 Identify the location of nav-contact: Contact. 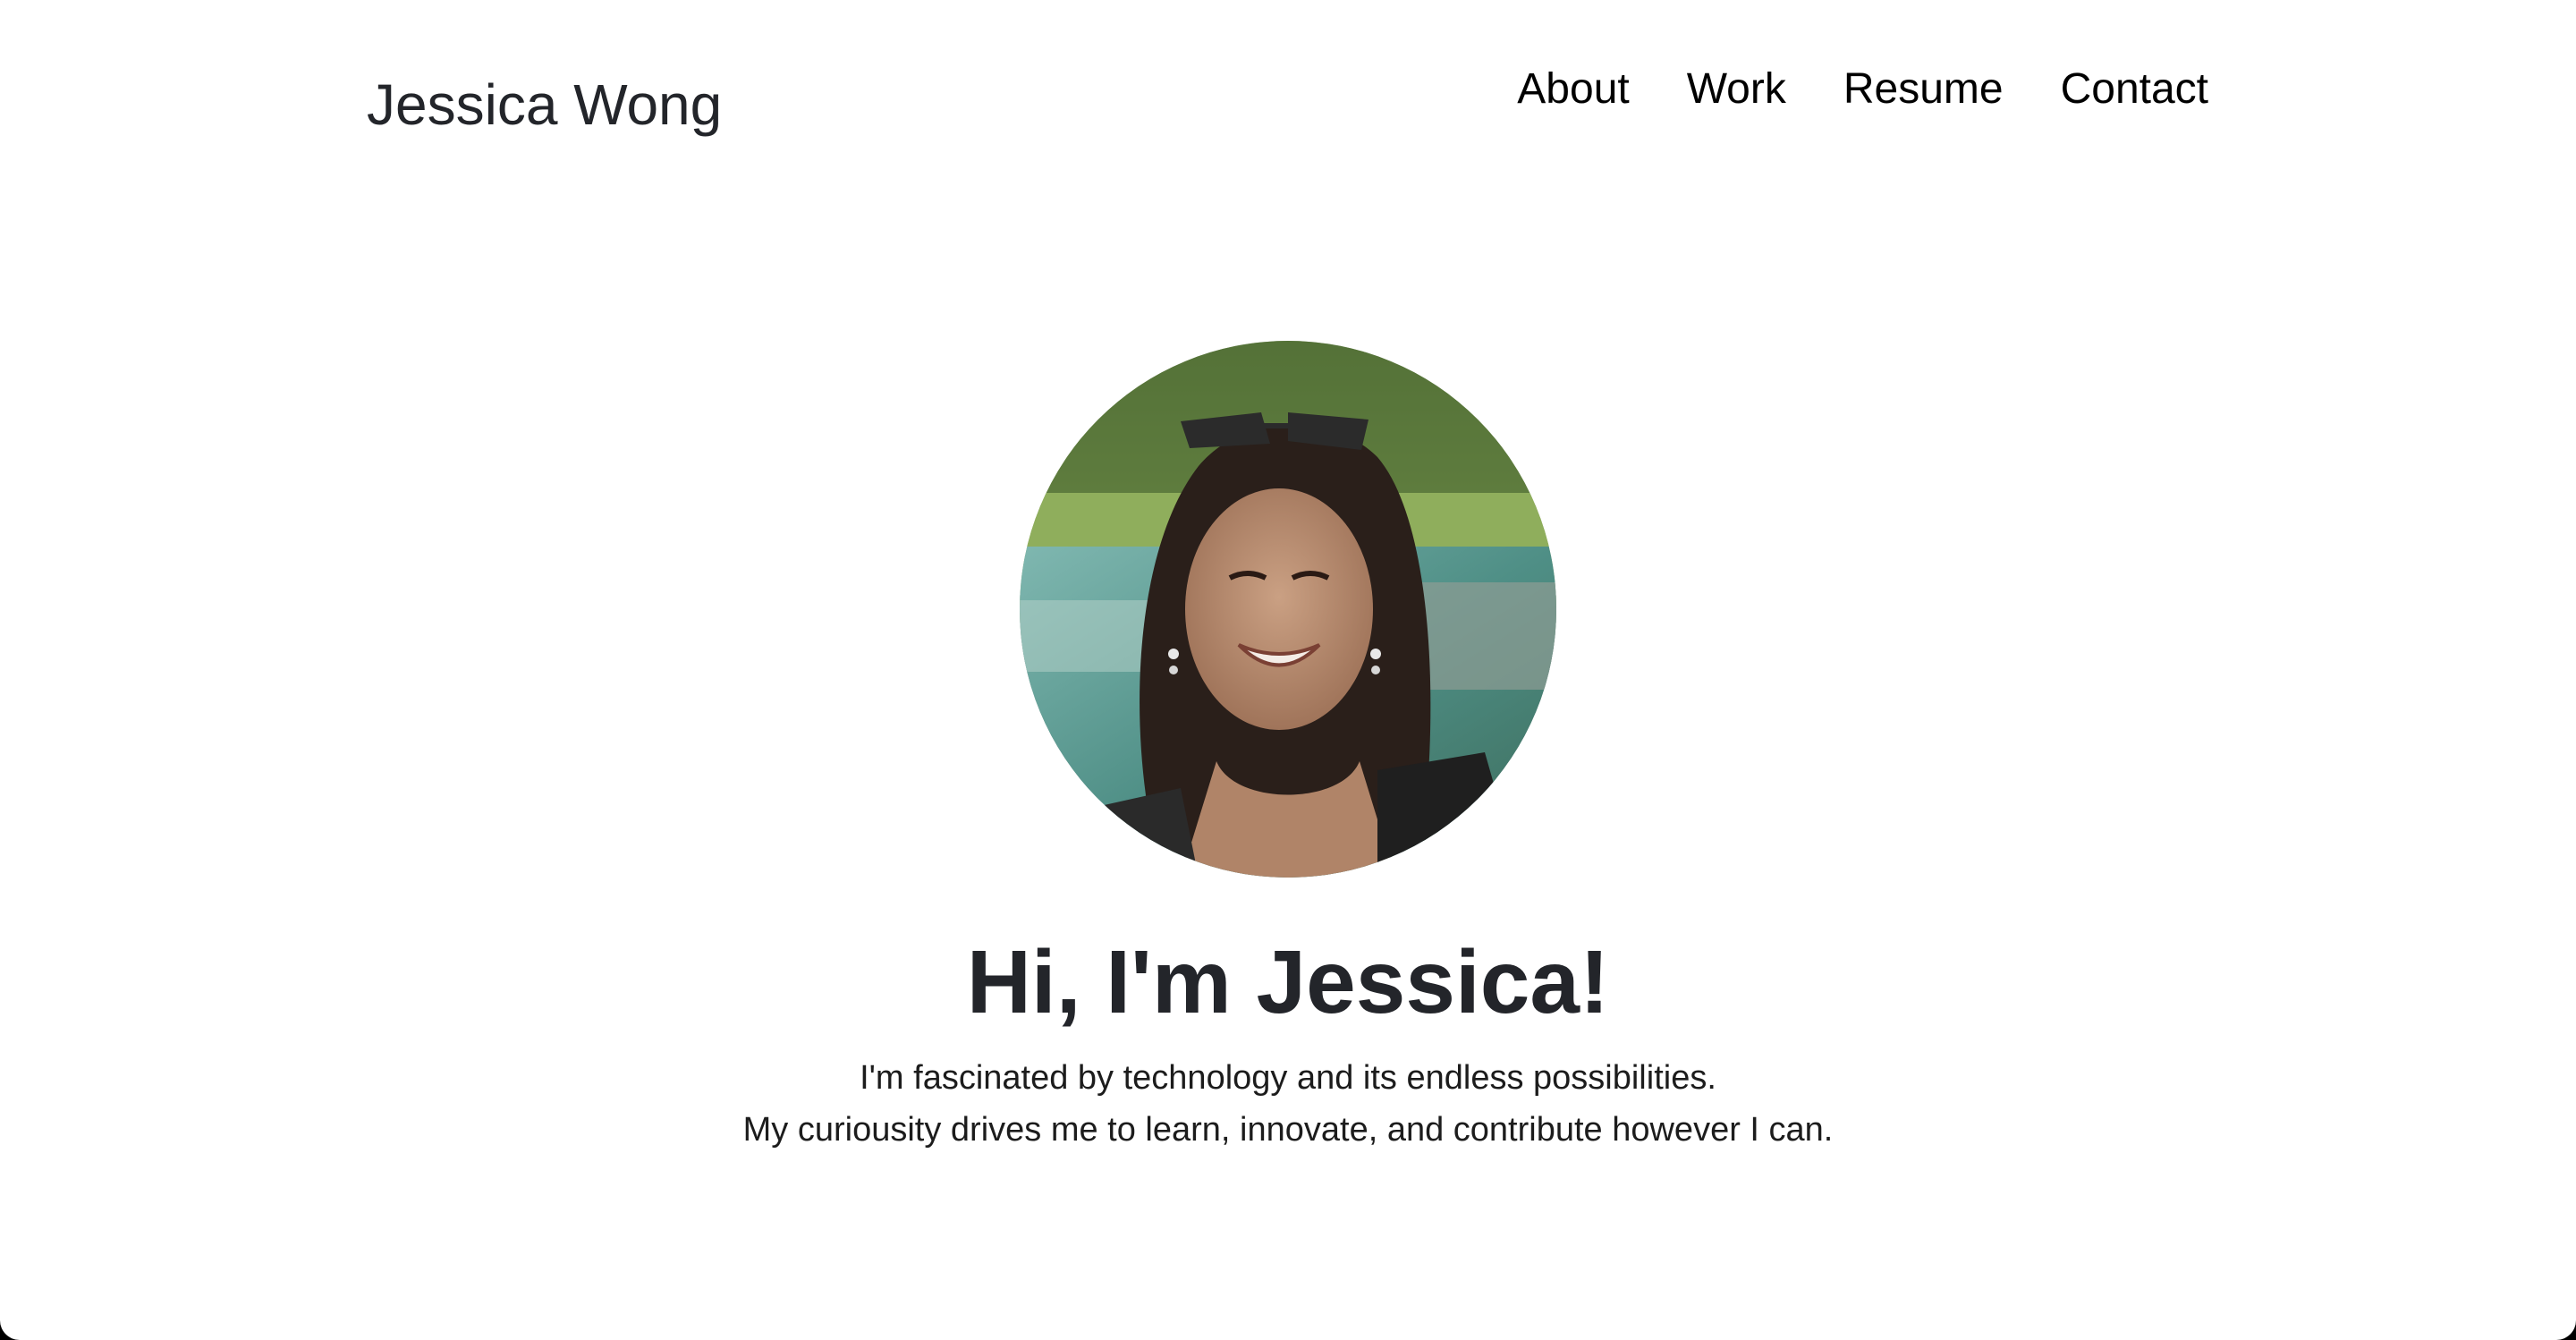
(2134, 89).